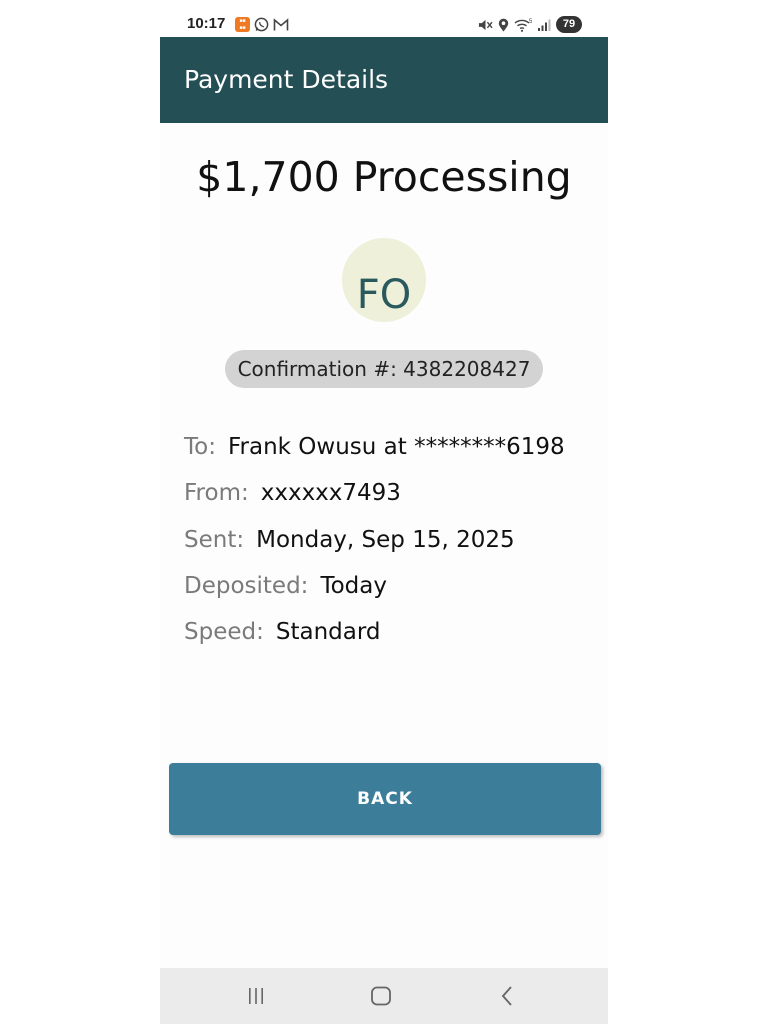 This screenshot has height=1024, width=768. What do you see at coordinates (200, 447) in the screenshot?
I see `detail-label: To:` at bounding box center [200, 447].